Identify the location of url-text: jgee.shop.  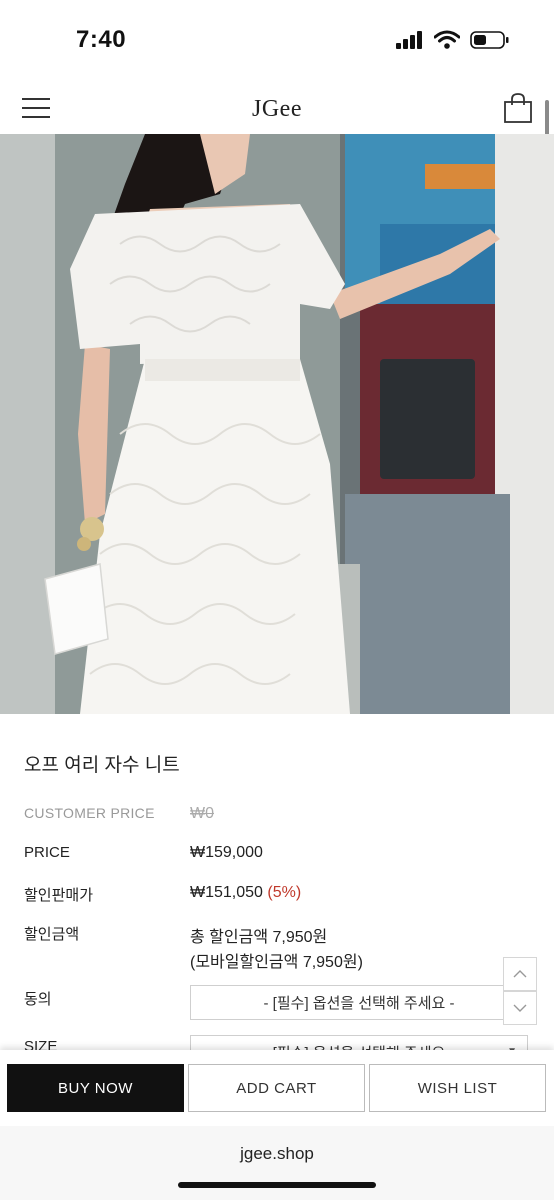
(277, 1154).